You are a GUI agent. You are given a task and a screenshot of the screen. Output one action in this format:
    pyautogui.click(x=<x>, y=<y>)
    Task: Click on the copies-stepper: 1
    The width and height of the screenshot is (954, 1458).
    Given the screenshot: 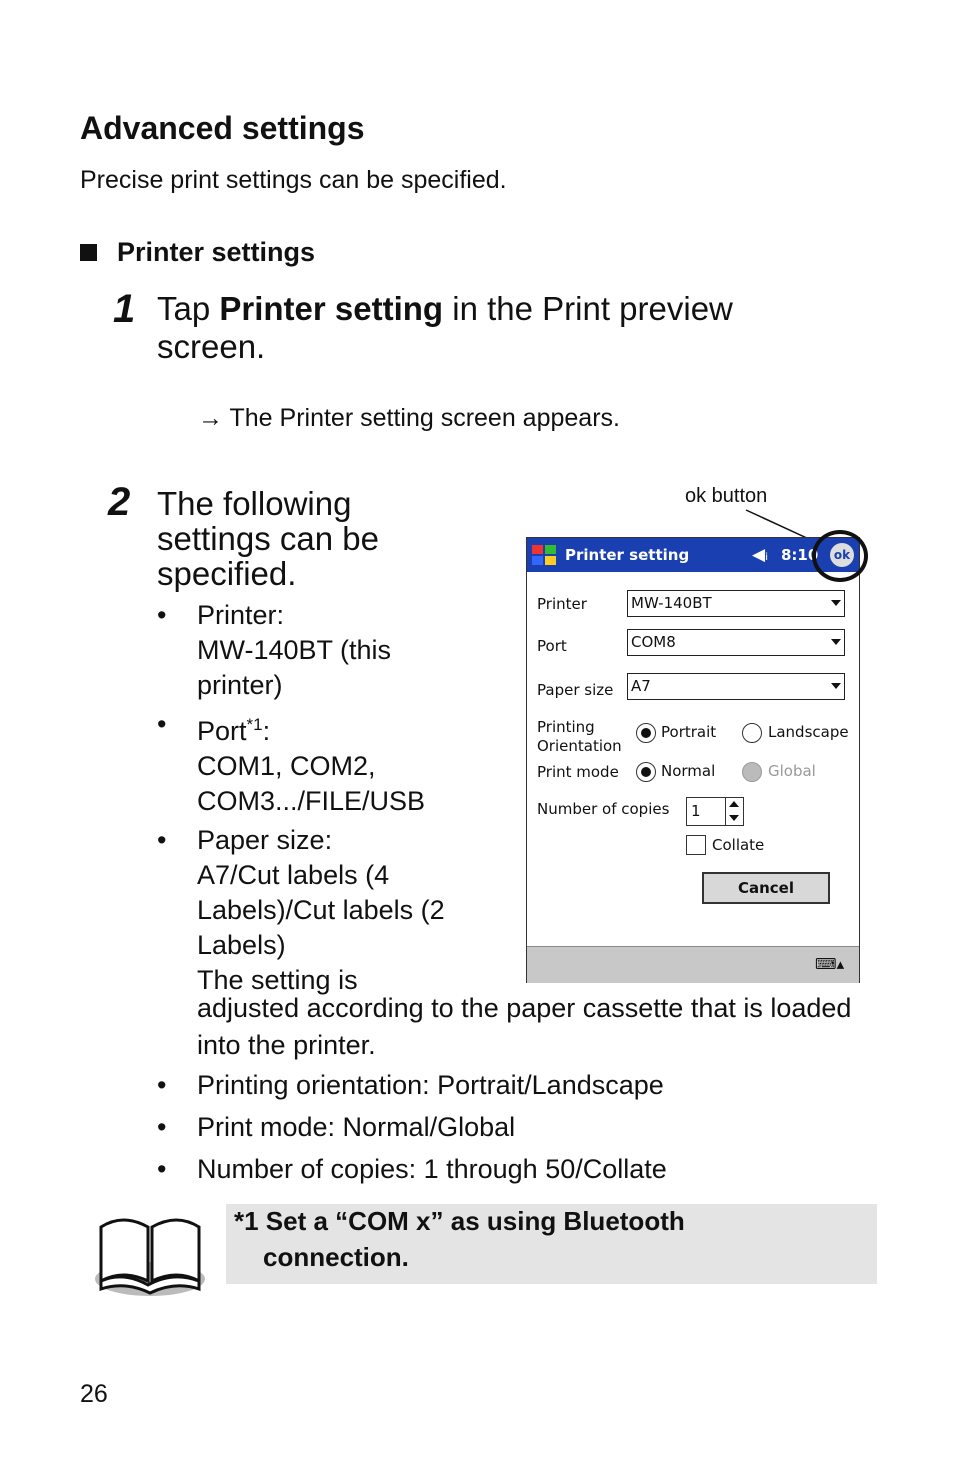 What is the action you would take?
    pyautogui.click(x=715, y=811)
    